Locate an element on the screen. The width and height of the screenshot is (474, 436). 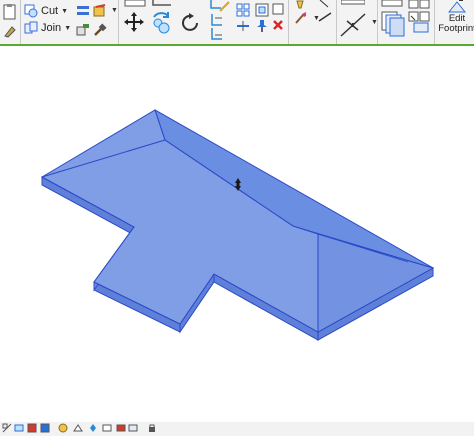
wall-joins-icon is located at coordinates (83, 11).